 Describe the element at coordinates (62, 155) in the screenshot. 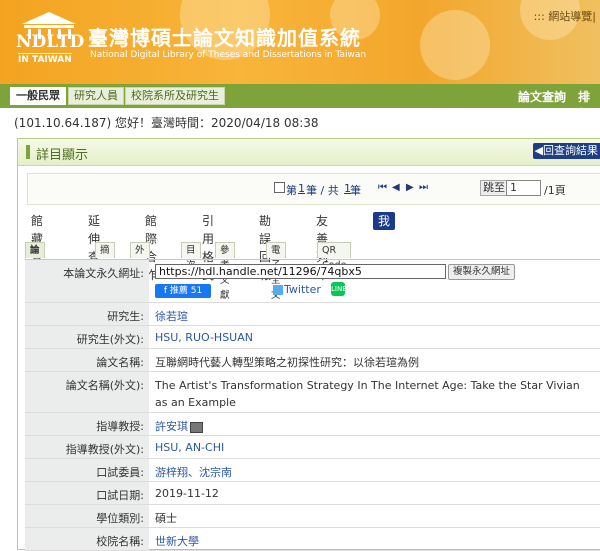

I see `panel-title: 詳目顯示` at that location.